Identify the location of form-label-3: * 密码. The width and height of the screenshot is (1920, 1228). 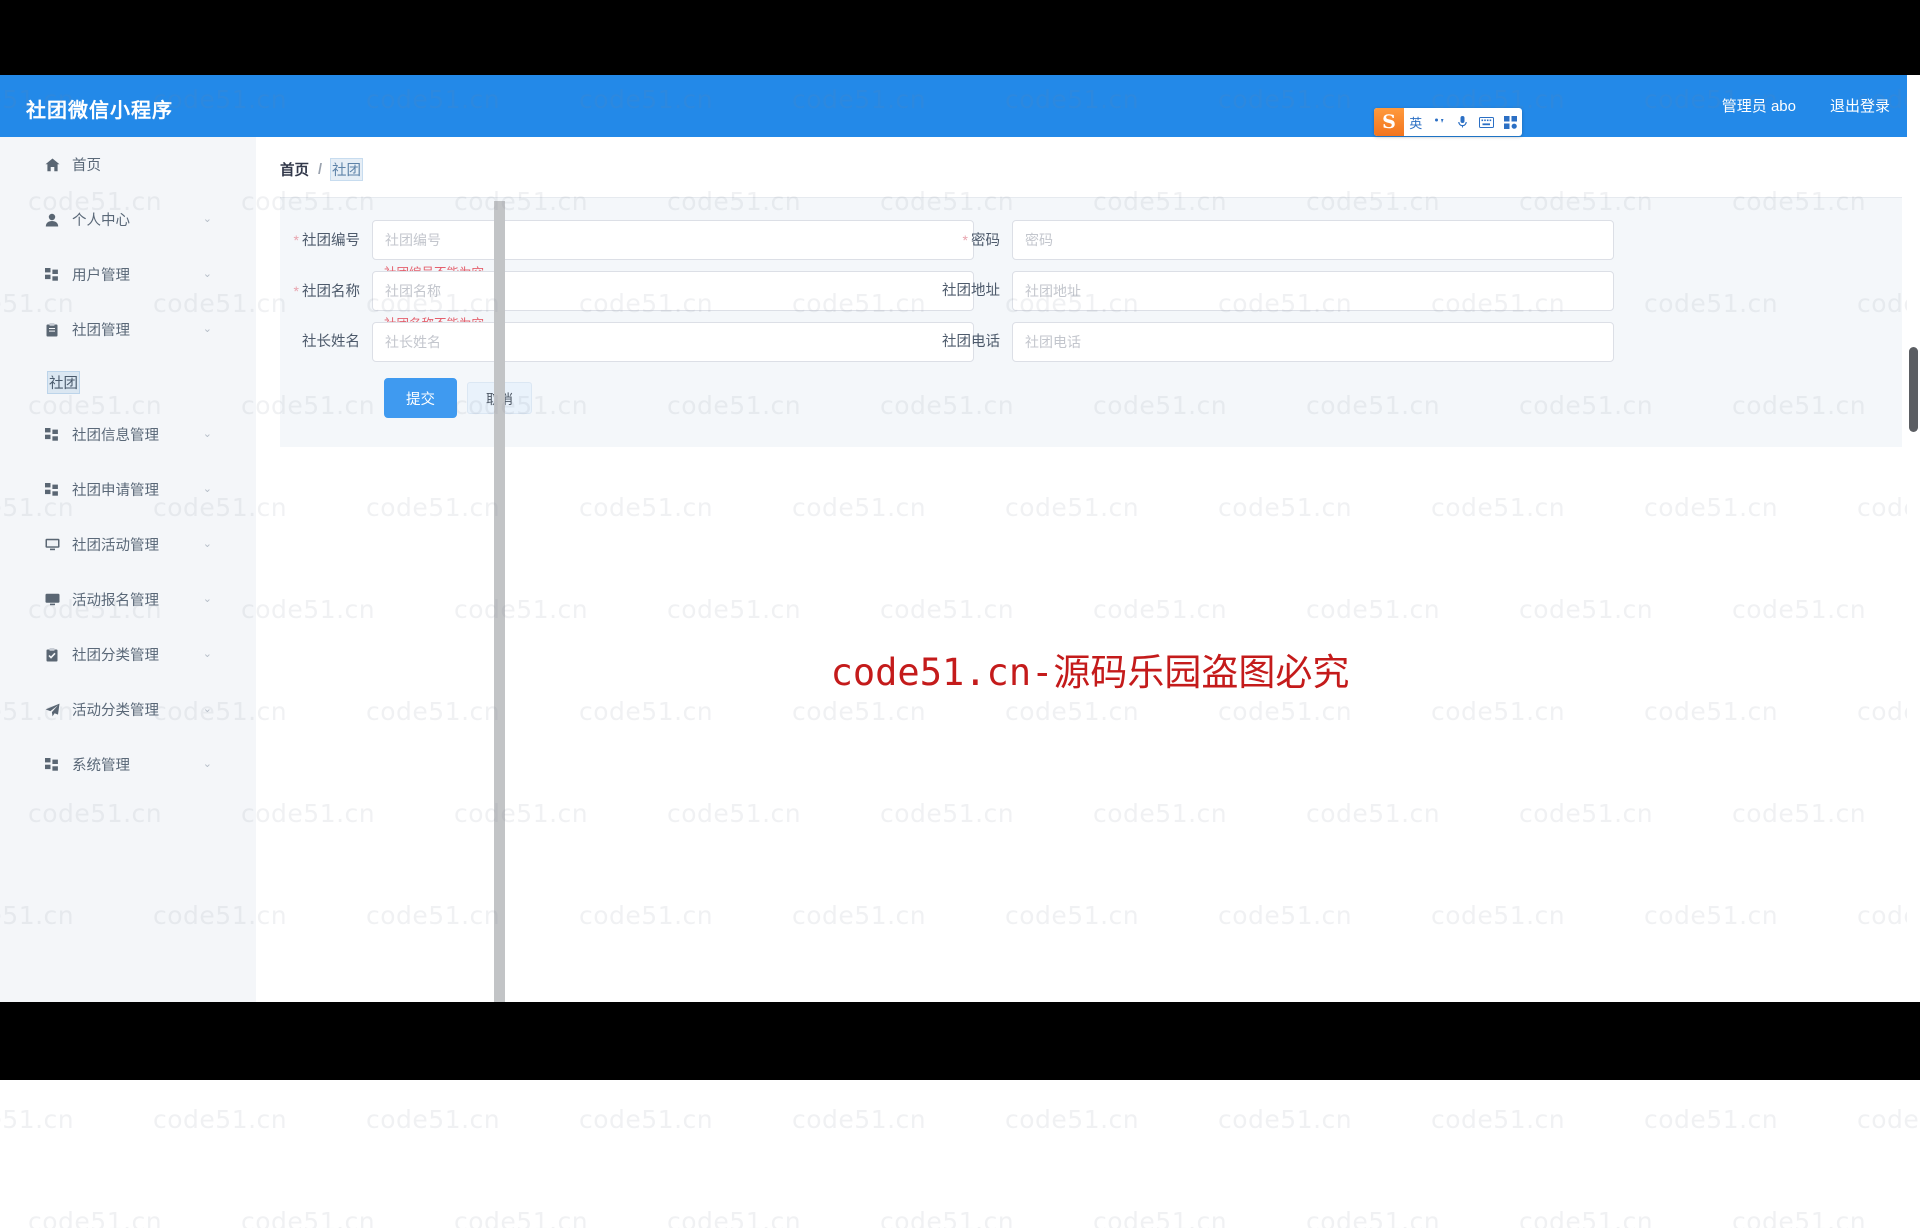
(966, 240).